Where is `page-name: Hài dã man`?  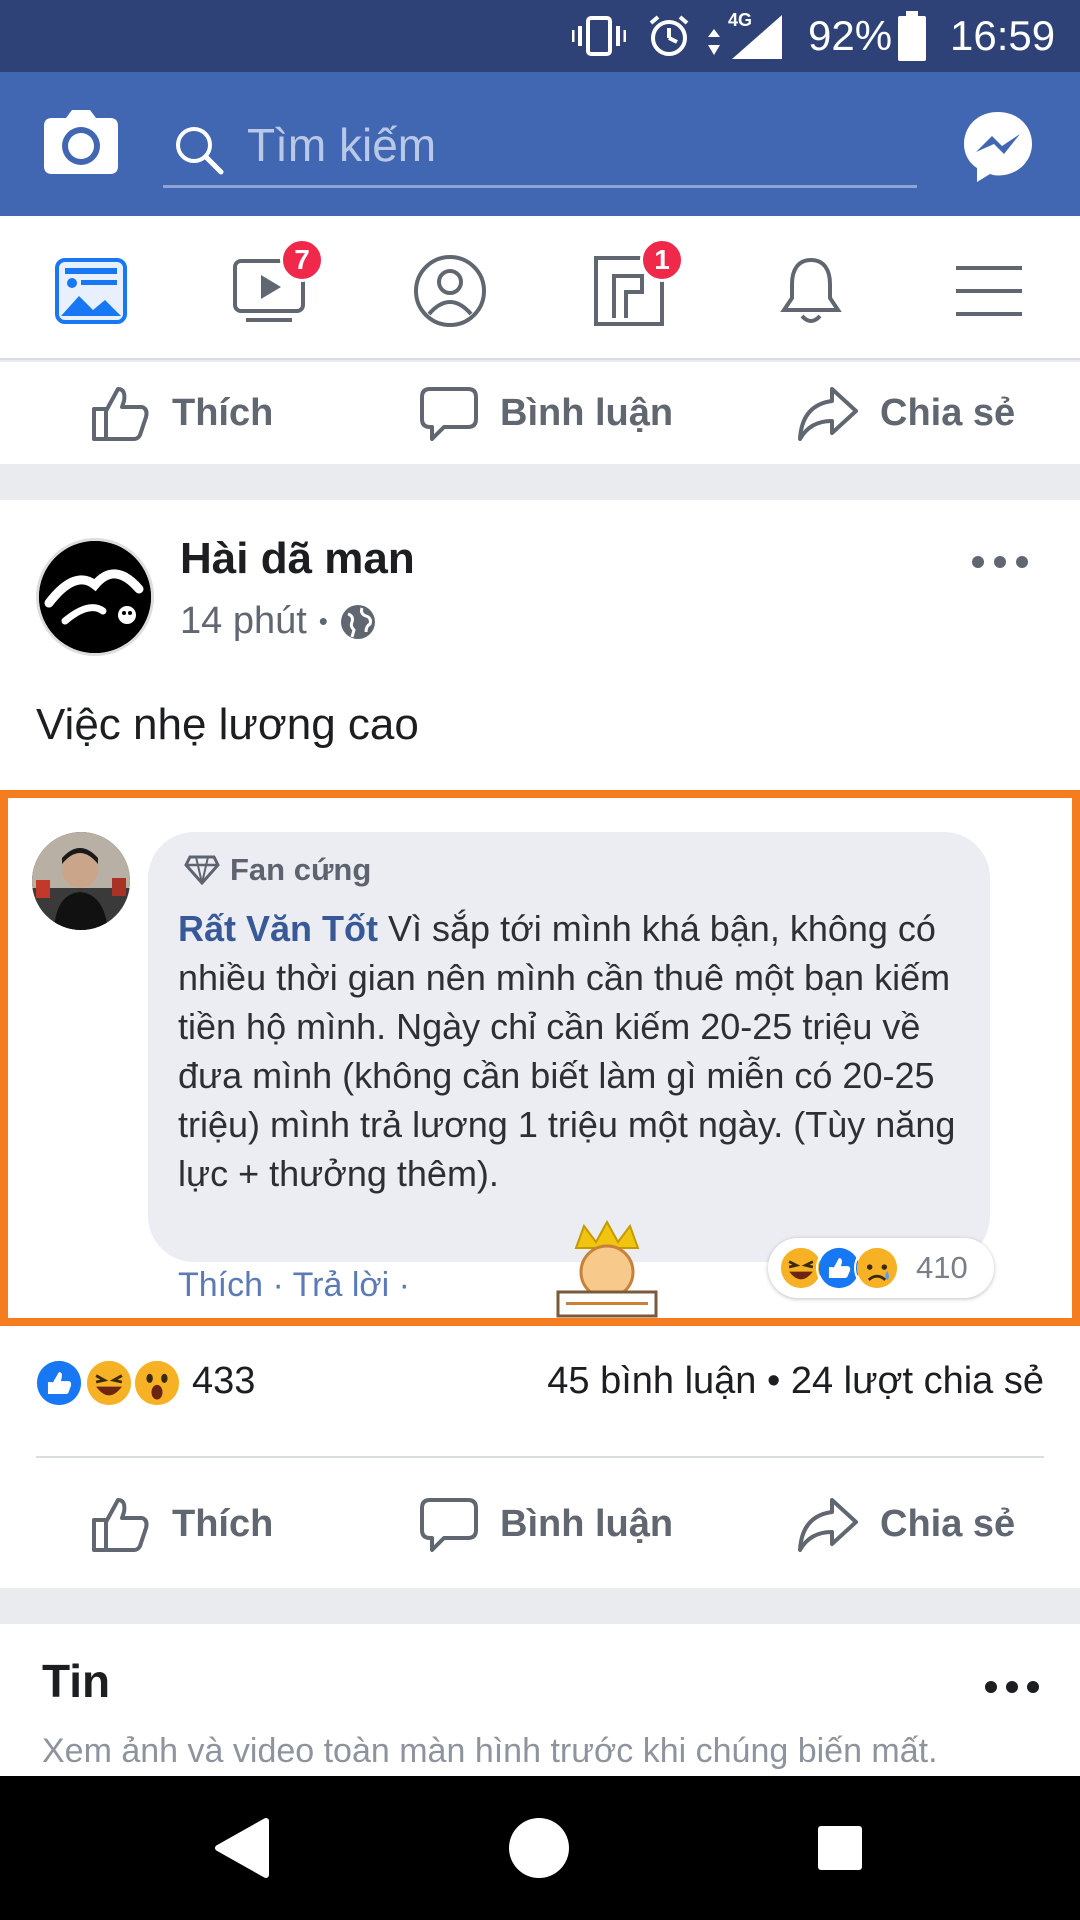 page-name: Hài dã man is located at coordinates (297, 559).